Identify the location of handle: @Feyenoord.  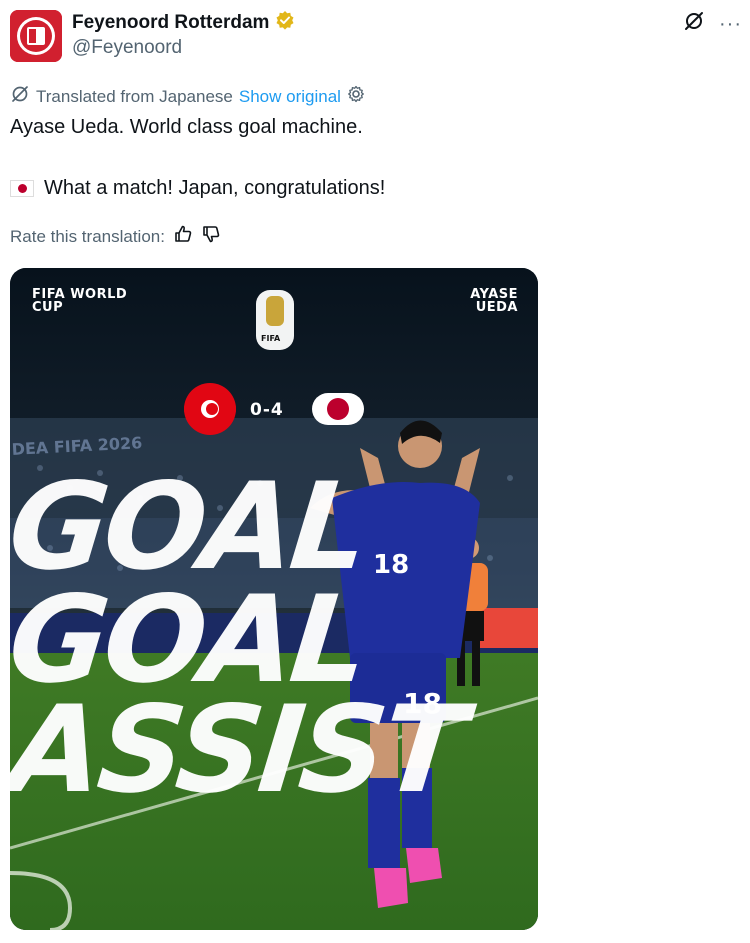
(127, 48).